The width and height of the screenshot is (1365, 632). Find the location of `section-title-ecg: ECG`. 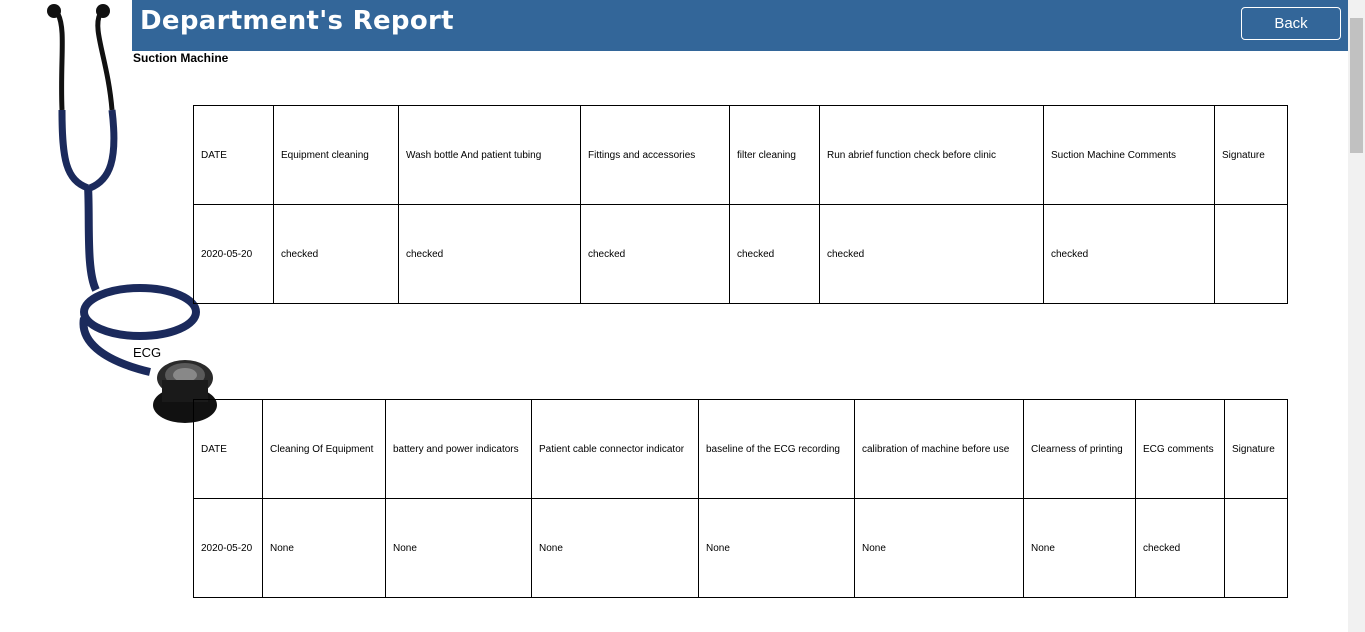

section-title-ecg: ECG is located at coordinates (147, 352).